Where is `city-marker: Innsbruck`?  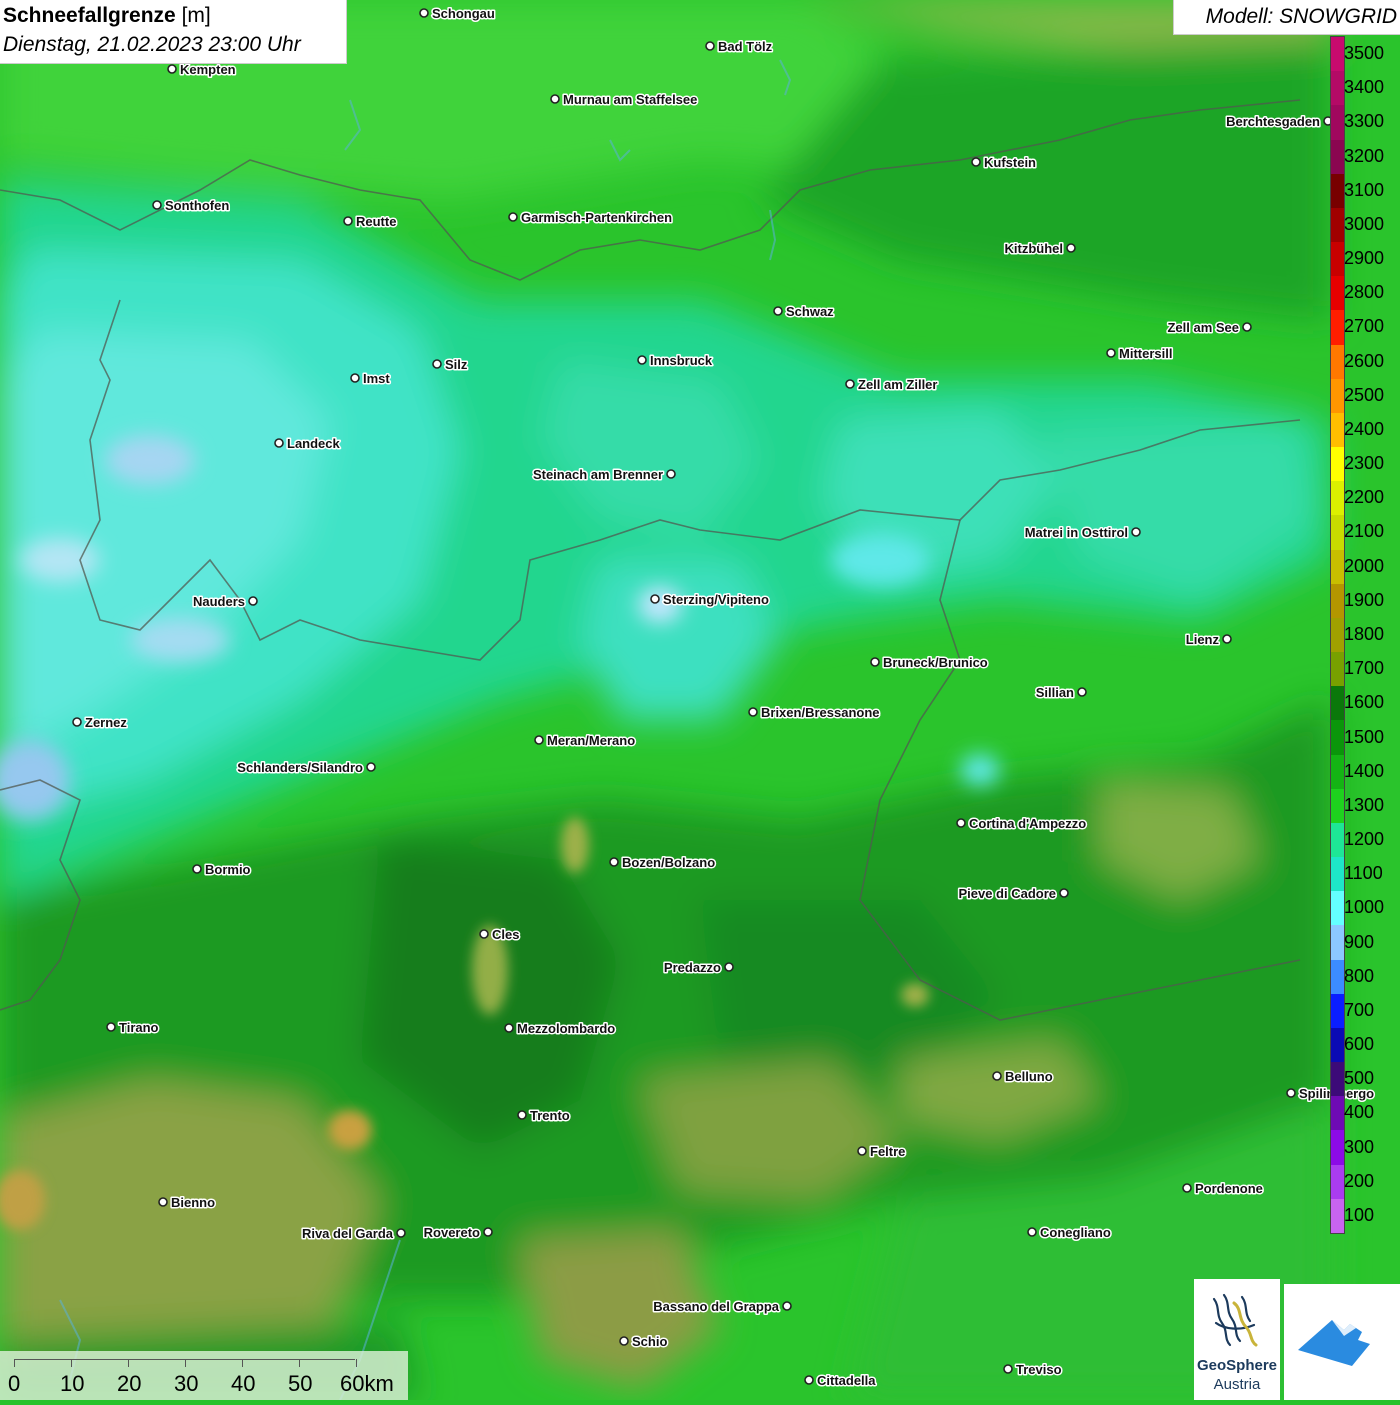 city-marker: Innsbruck is located at coordinates (675, 361).